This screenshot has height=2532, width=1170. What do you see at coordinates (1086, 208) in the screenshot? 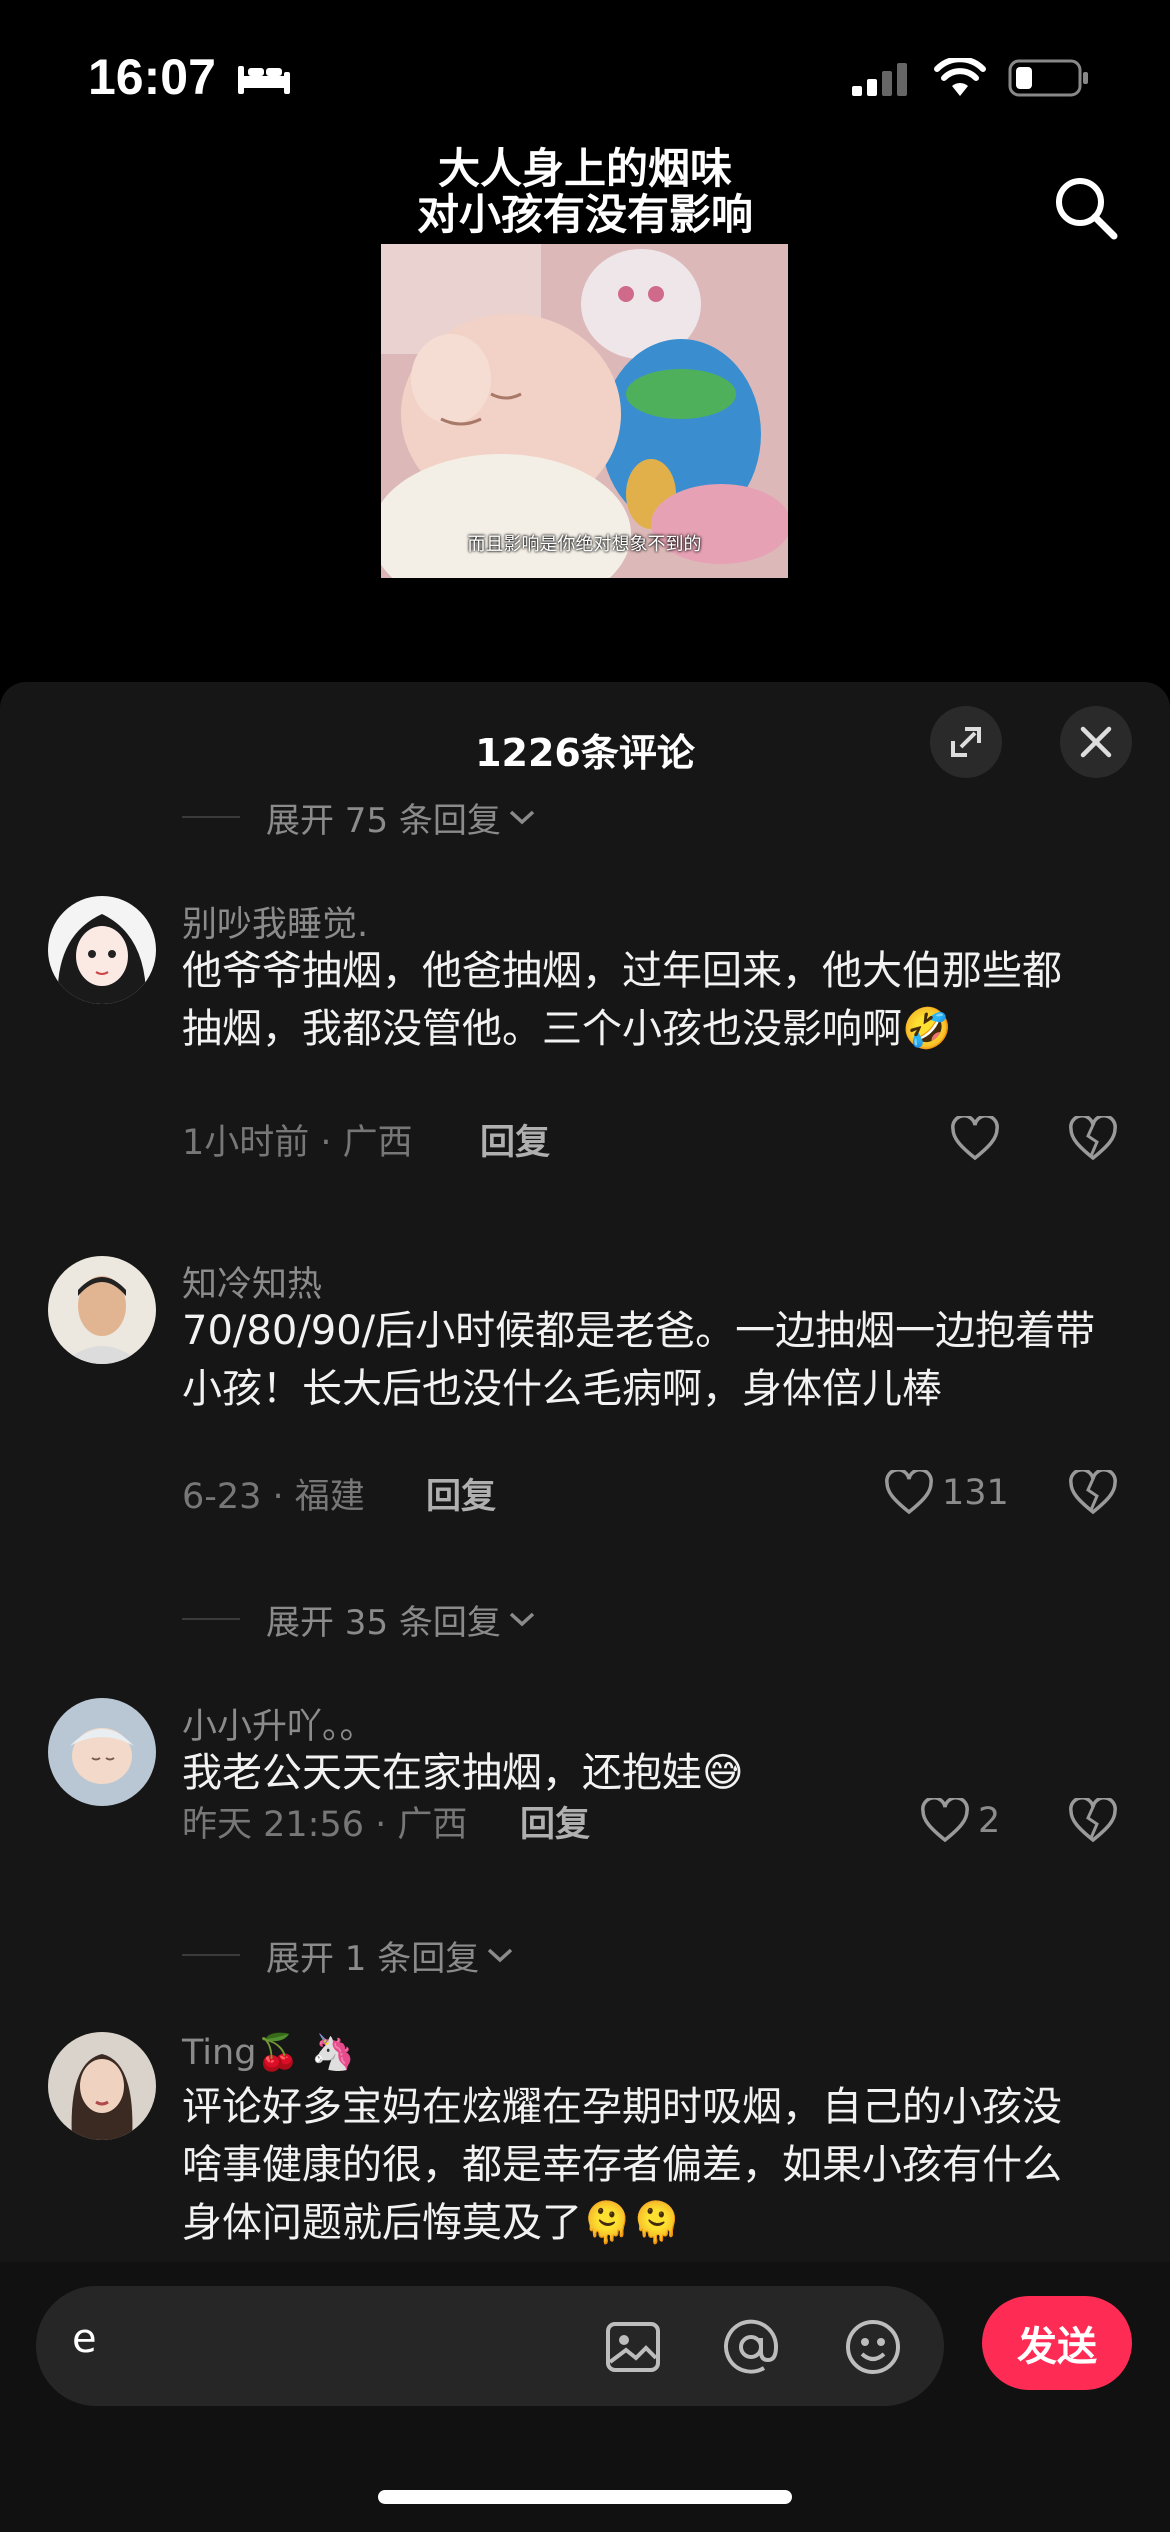
I see `search-icon` at bounding box center [1086, 208].